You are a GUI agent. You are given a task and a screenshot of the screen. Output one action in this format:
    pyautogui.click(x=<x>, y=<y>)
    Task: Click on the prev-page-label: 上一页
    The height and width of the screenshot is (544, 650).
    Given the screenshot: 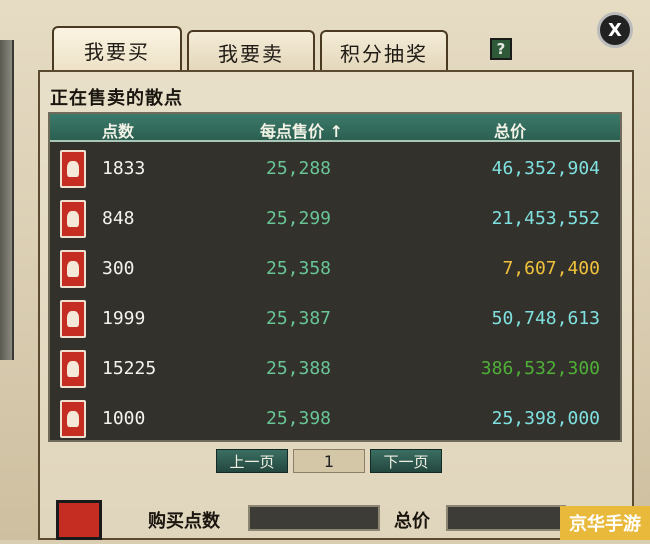 What is the action you would take?
    pyautogui.click(x=252, y=461)
    